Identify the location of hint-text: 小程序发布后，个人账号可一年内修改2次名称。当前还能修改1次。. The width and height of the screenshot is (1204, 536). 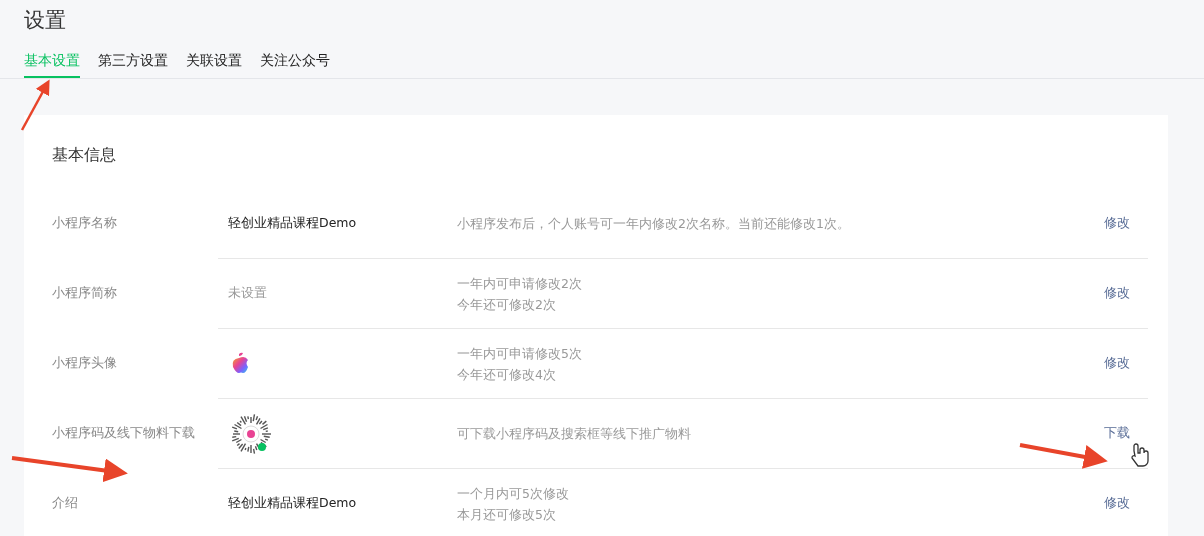
(654, 223).